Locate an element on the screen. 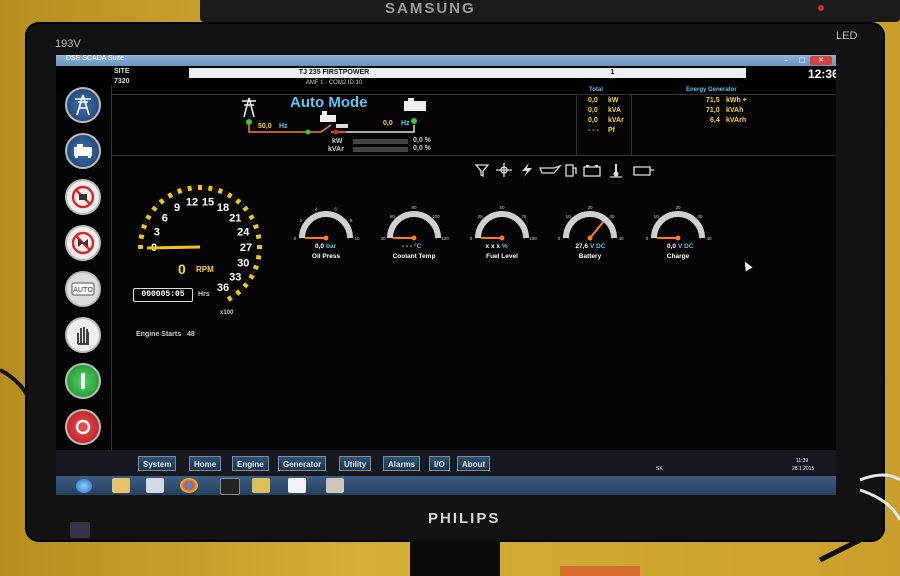 This screenshot has height=576, width=900. sidebar-manual-off-button is located at coordinates (83, 243).